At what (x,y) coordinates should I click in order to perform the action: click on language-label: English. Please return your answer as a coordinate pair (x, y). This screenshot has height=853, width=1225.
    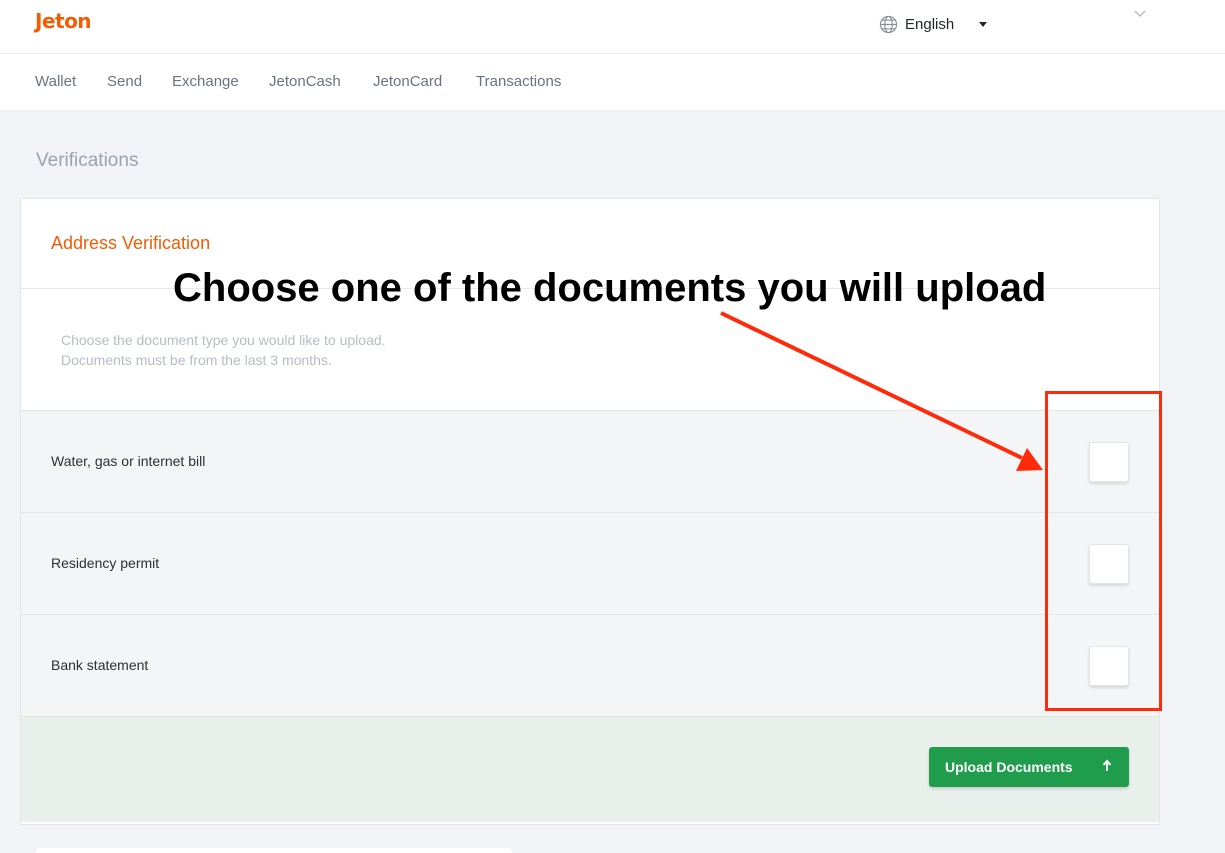
    Looking at the image, I should click on (930, 24).